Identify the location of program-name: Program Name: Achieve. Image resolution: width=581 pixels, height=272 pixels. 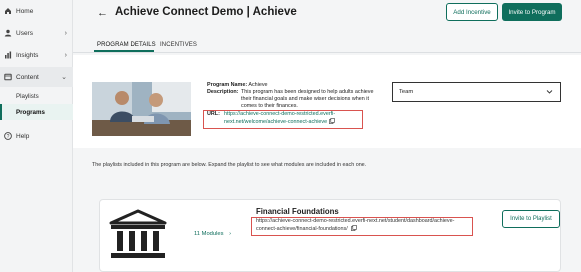
(237, 85).